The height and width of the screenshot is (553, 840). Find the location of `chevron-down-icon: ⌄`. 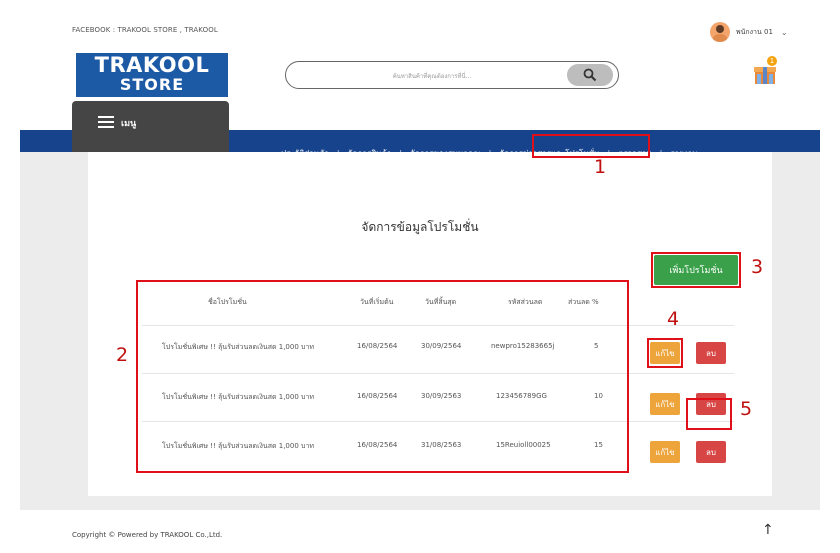

chevron-down-icon: ⌄ is located at coordinates (784, 32).